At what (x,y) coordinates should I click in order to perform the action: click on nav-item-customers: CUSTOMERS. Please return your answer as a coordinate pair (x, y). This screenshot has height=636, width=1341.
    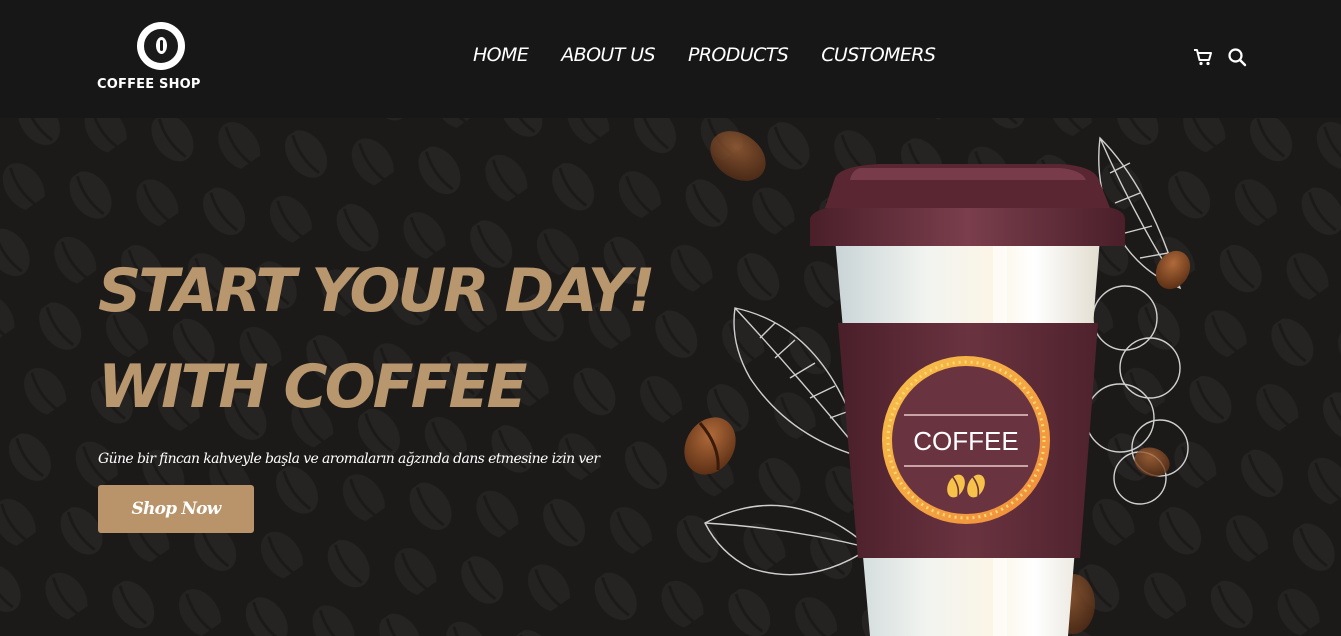
    Looking at the image, I should click on (878, 55).